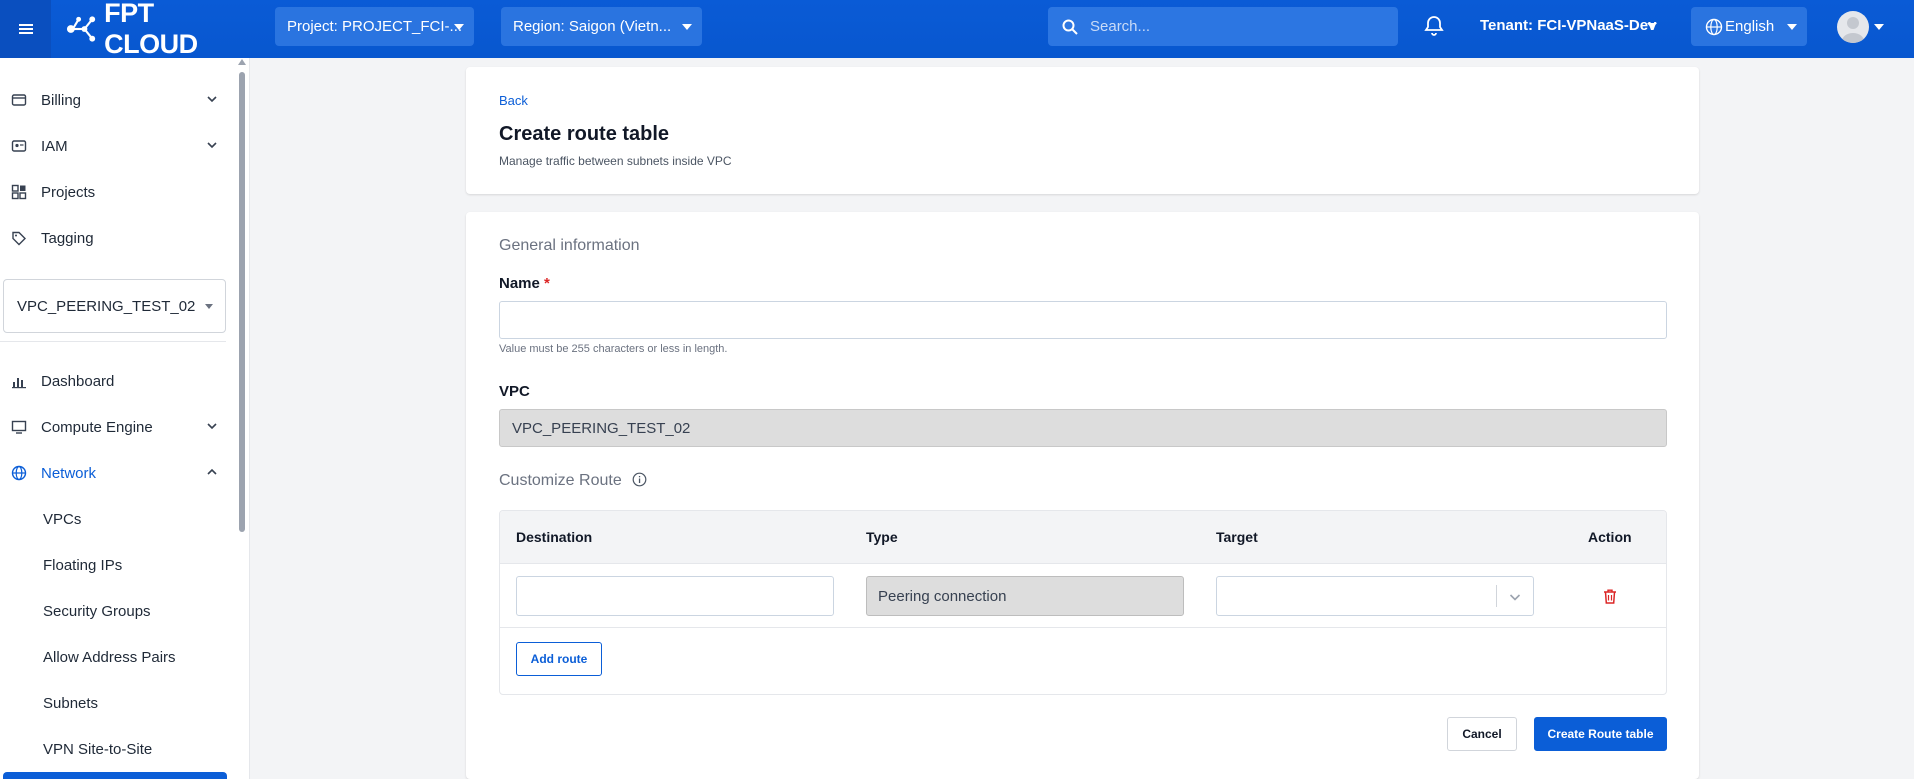  I want to click on sidebar-scrollbar, so click(242, 302).